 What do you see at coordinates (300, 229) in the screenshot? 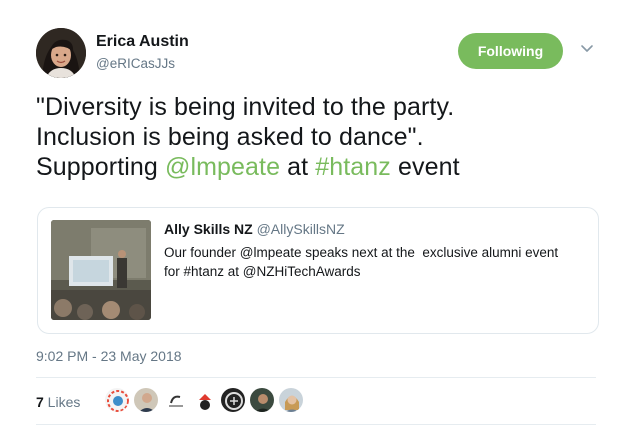
I see `quoted-author-handle: @AllySkillsNZ` at bounding box center [300, 229].